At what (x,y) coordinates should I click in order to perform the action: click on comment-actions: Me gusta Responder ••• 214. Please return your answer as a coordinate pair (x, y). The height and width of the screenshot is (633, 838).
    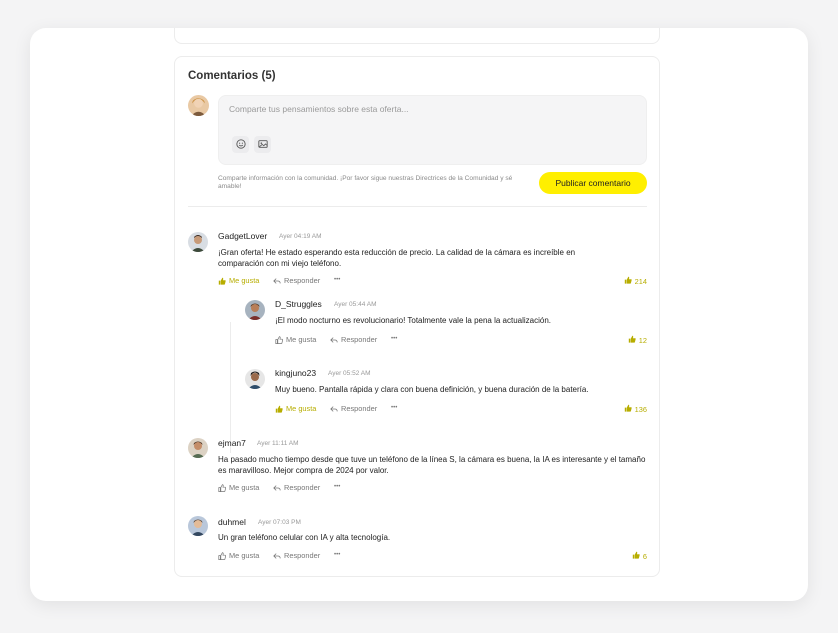
    Looking at the image, I should click on (432, 282).